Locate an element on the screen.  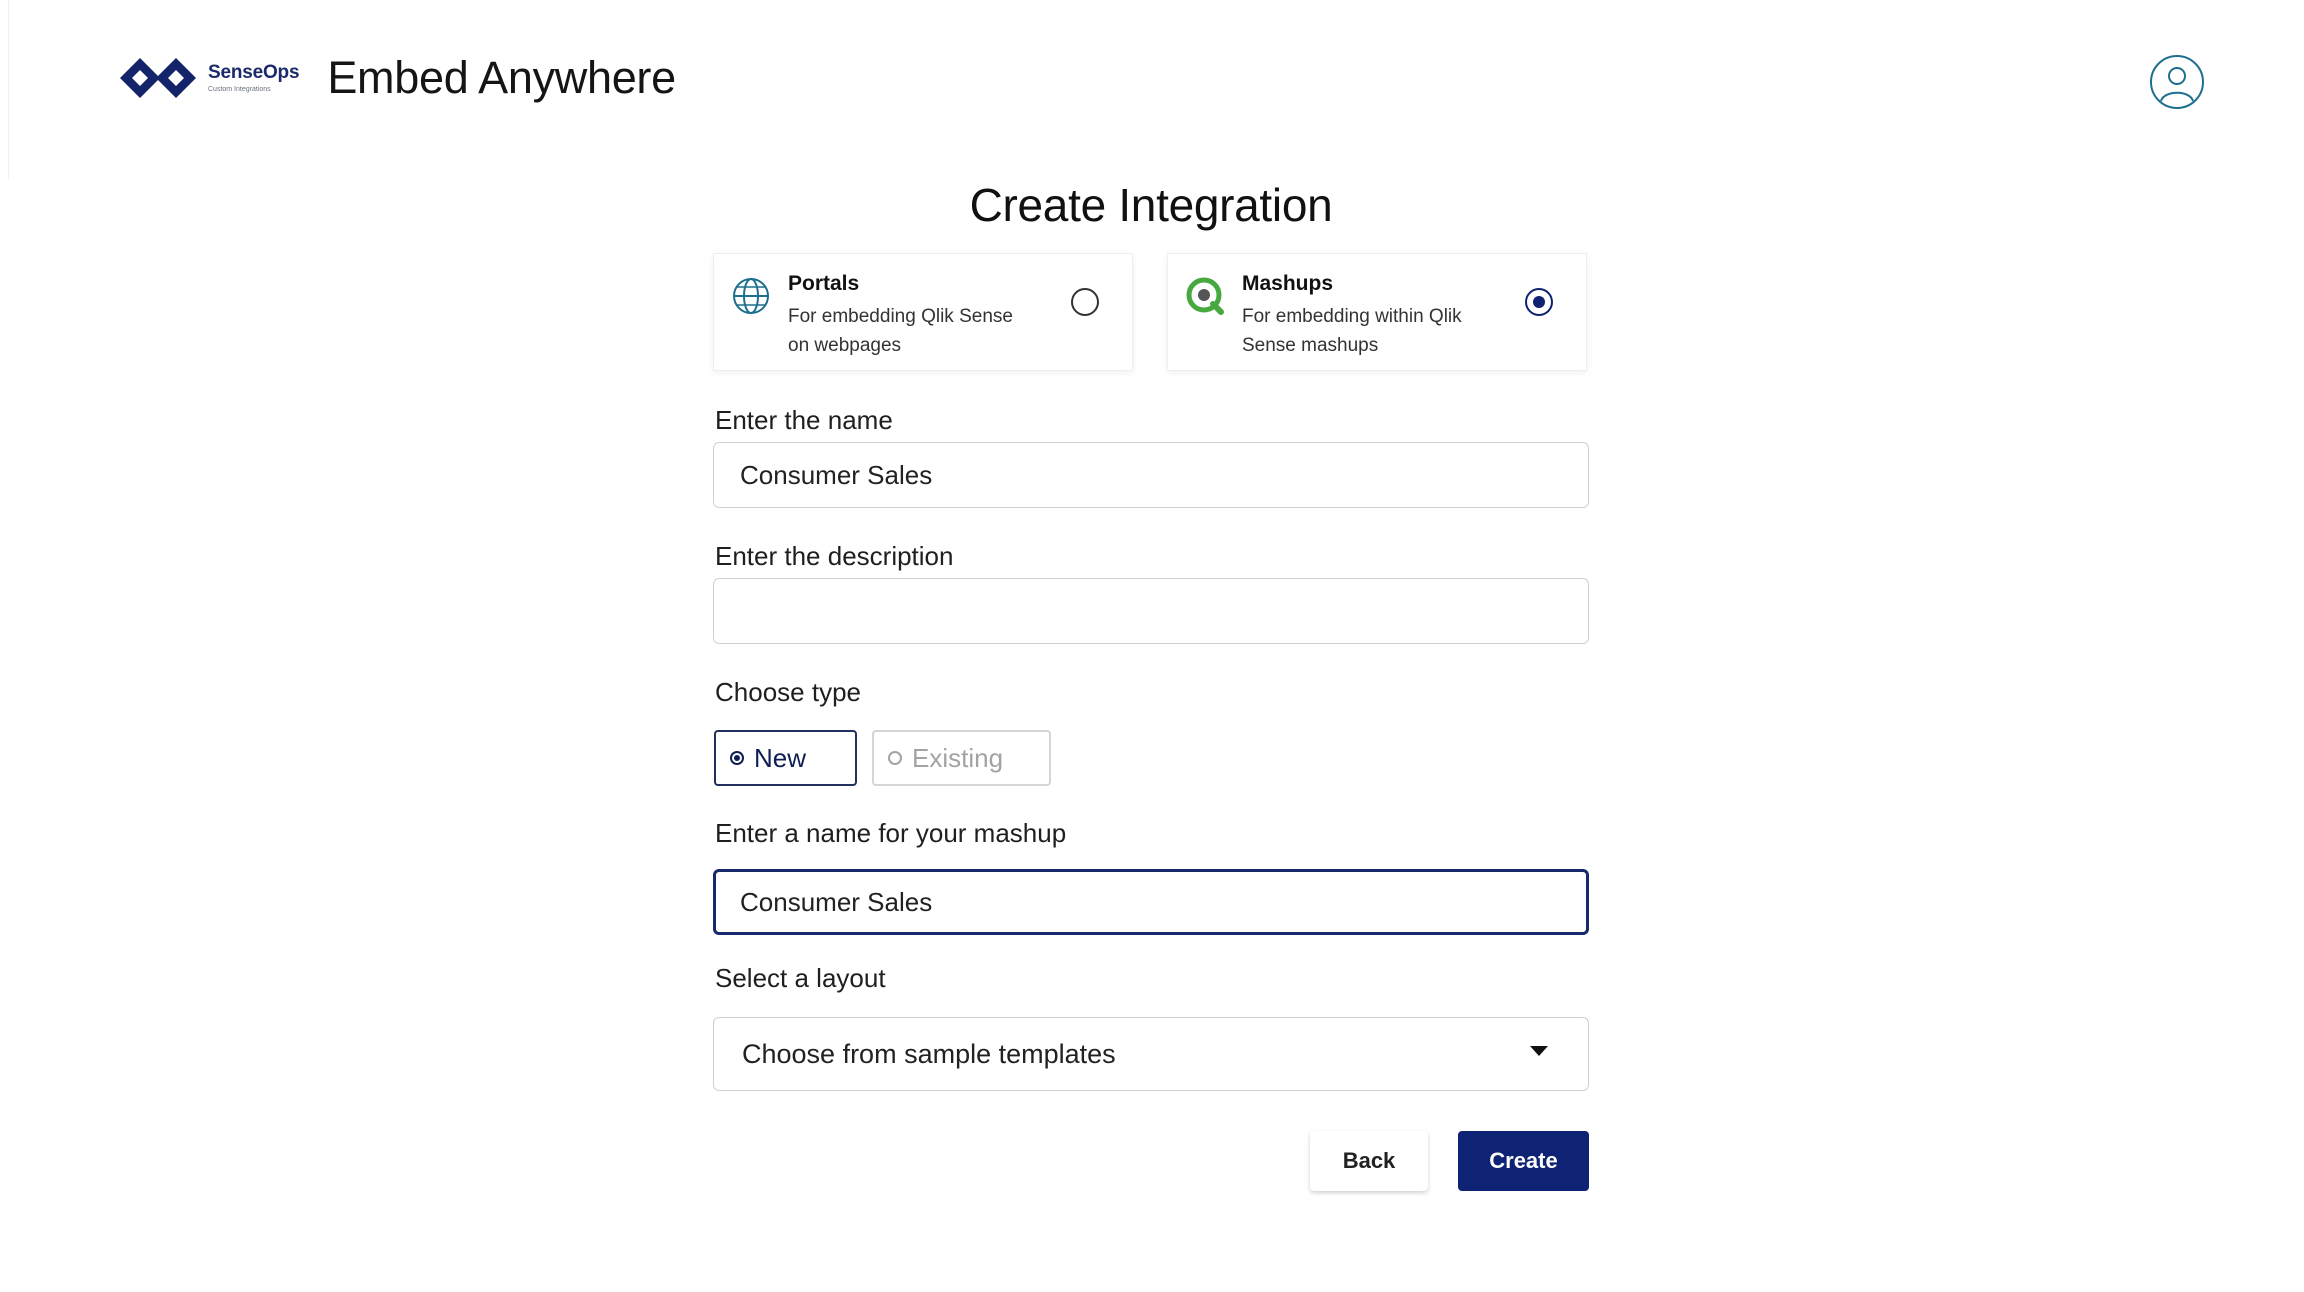
globe-icon is located at coordinates (751, 296).